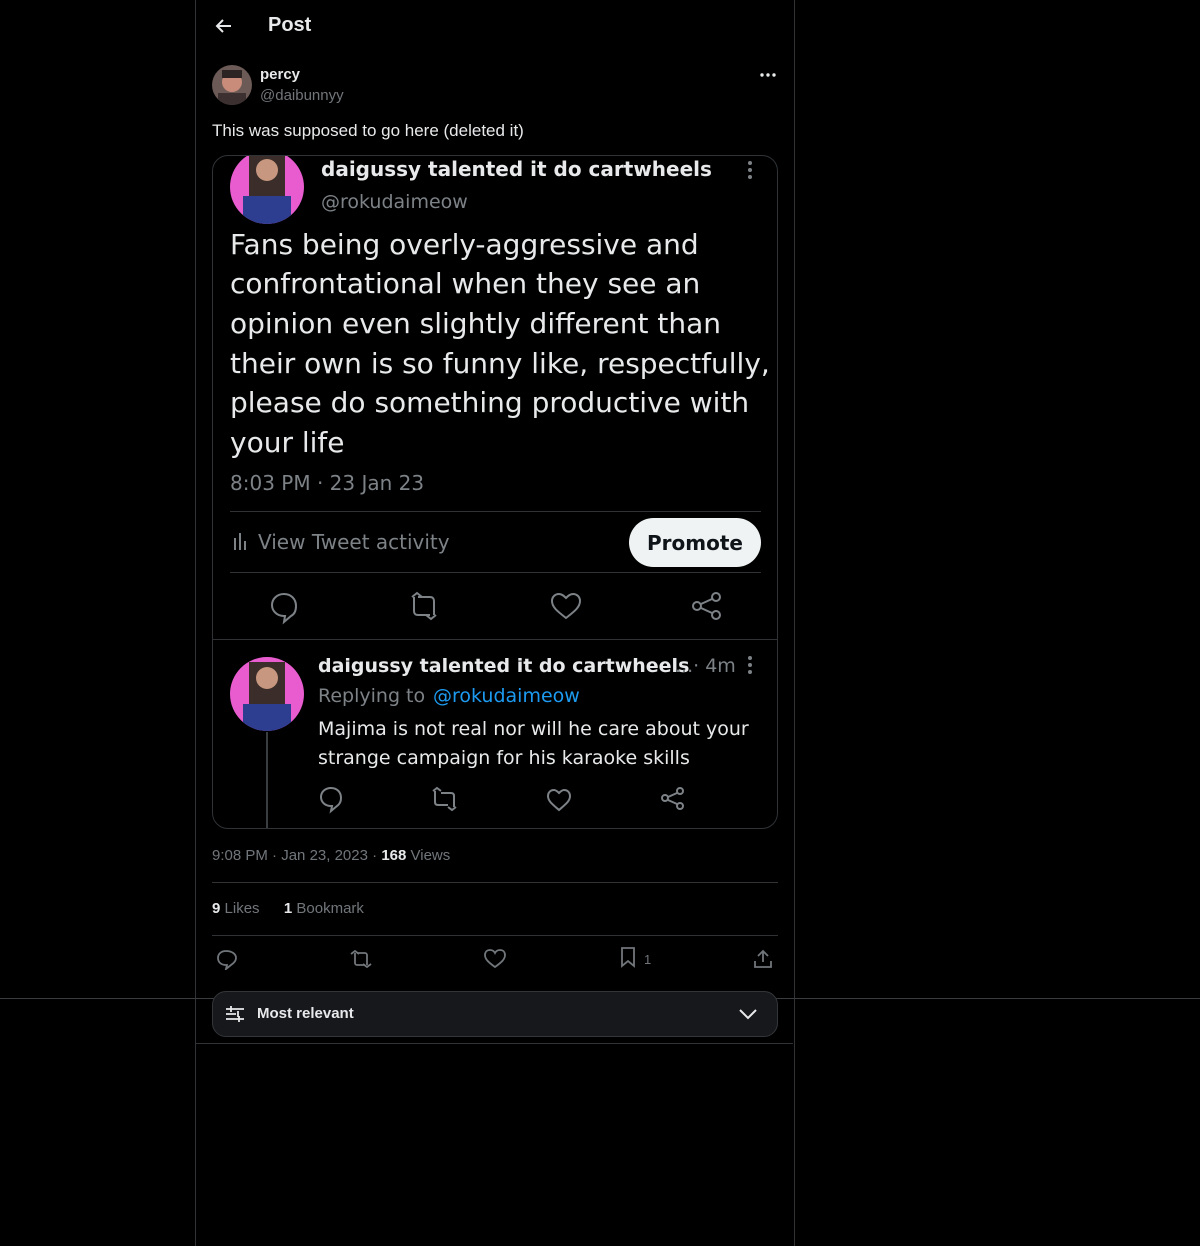 The height and width of the screenshot is (1246, 1200). I want to click on chevron-down-icon, so click(748, 1016).